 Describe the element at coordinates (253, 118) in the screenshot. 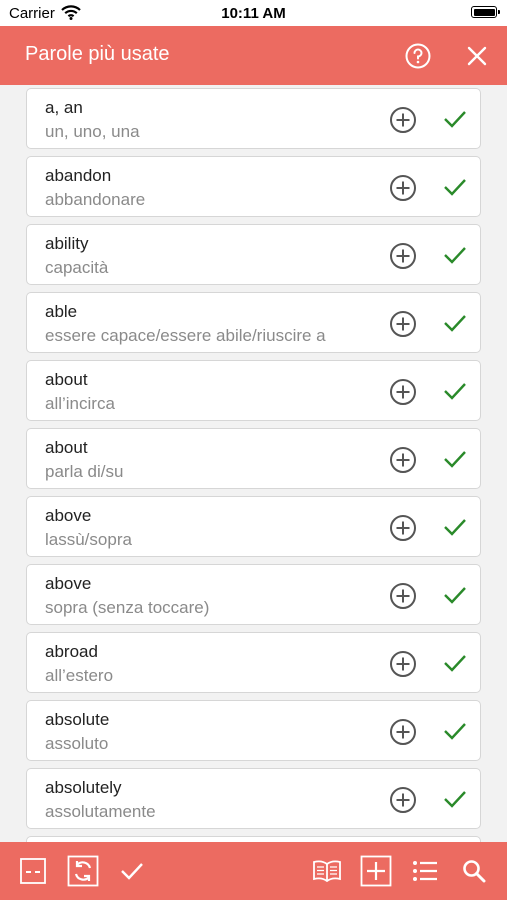

I see `list-item: a, an un, uno, una` at that location.